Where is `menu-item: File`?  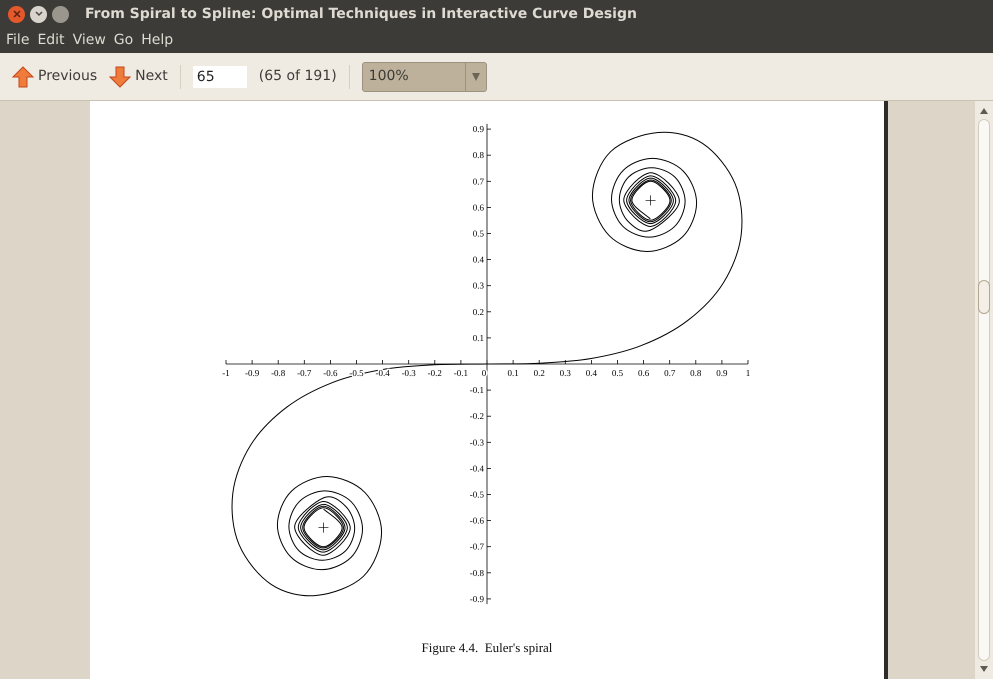 menu-item: File is located at coordinates (18, 40).